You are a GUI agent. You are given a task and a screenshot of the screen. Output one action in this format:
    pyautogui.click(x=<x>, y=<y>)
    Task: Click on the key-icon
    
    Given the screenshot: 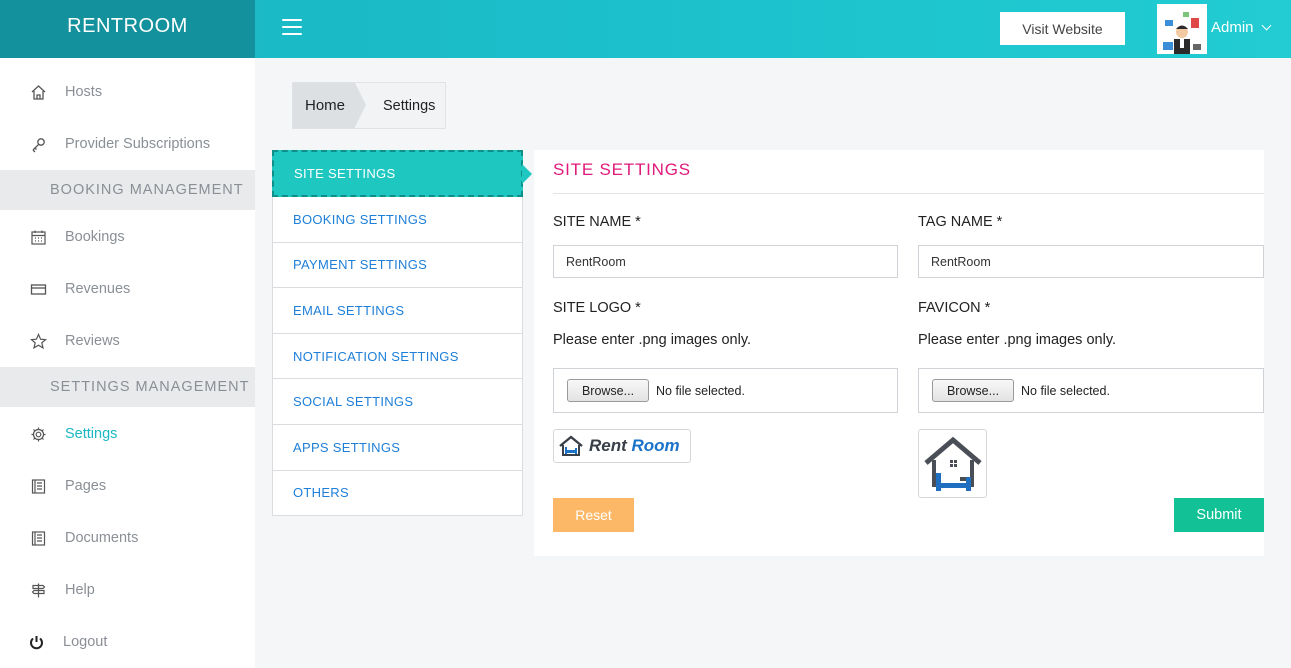 What is the action you would take?
    pyautogui.click(x=38, y=144)
    